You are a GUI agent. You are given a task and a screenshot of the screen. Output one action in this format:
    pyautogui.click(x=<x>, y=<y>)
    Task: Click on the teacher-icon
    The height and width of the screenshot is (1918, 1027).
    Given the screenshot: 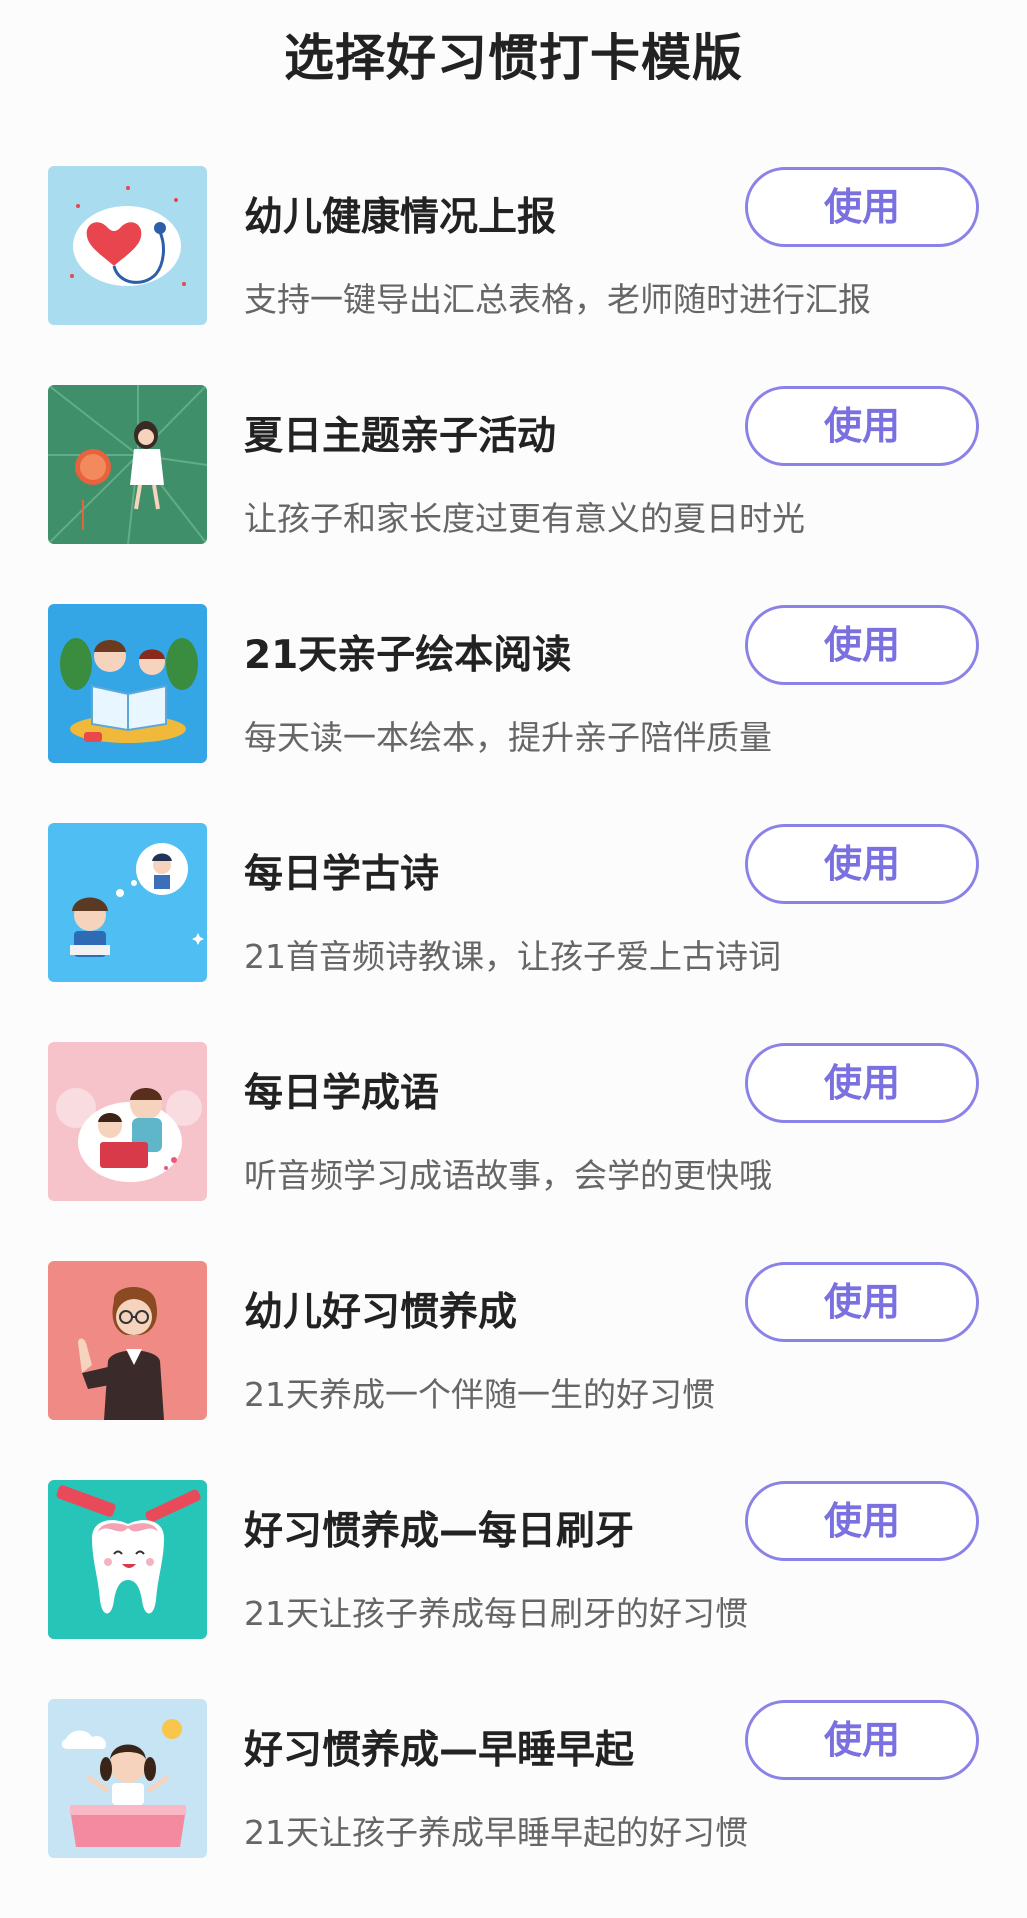 What is the action you would take?
    pyautogui.click(x=127, y=1340)
    